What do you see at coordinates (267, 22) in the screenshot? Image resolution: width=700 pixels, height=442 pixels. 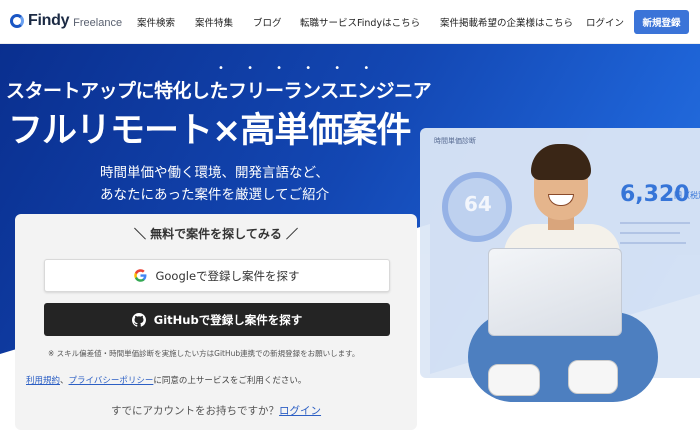 I see `nav-blog: ブログ` at bounding box center [267, 22].